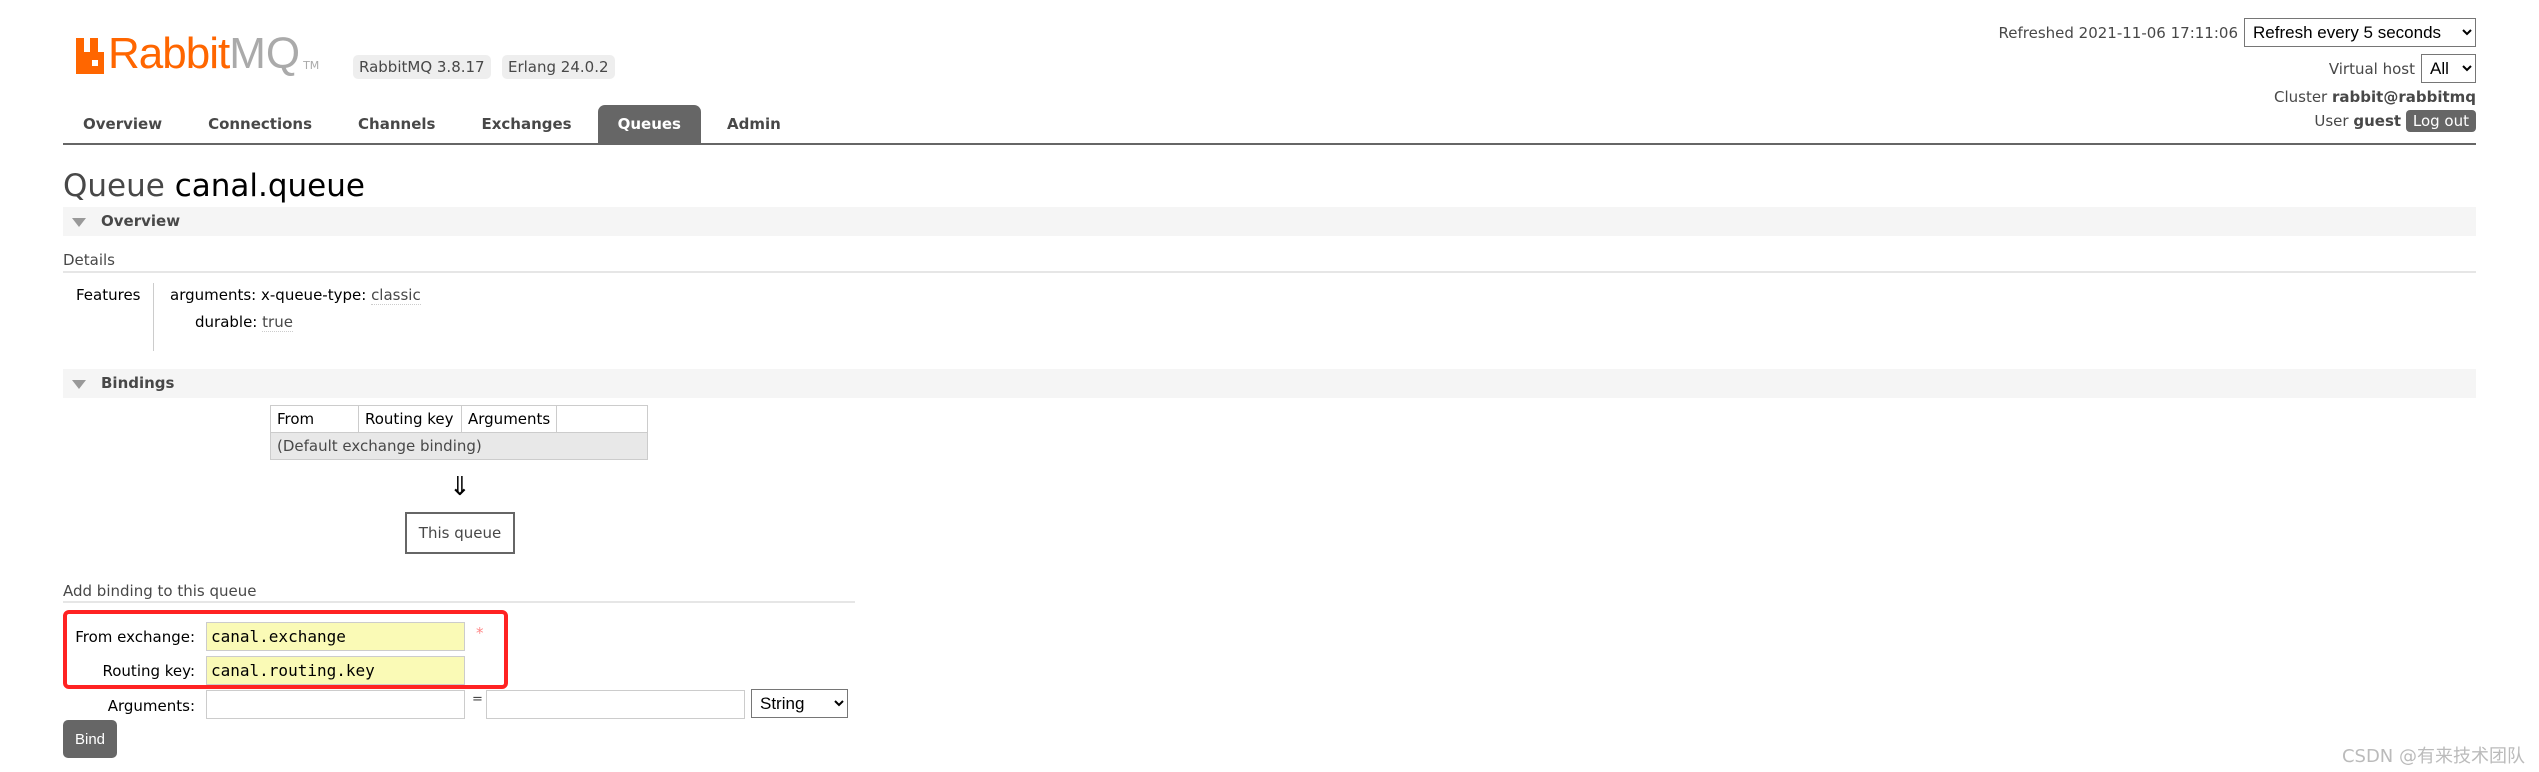 Image resolution: width=2539 pixels, height=772 pixels. I want to click on bindings-section-toggle: Bindings, so click(1269, 383).